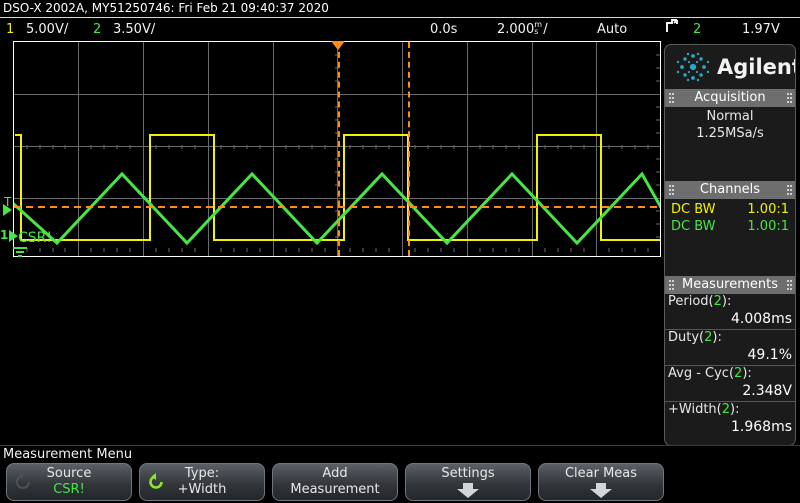 The image size is (800, 503). Describe the element at coordinates (202, 473) in the screenshot. I see `softkey-type-label: Type:` at that location.